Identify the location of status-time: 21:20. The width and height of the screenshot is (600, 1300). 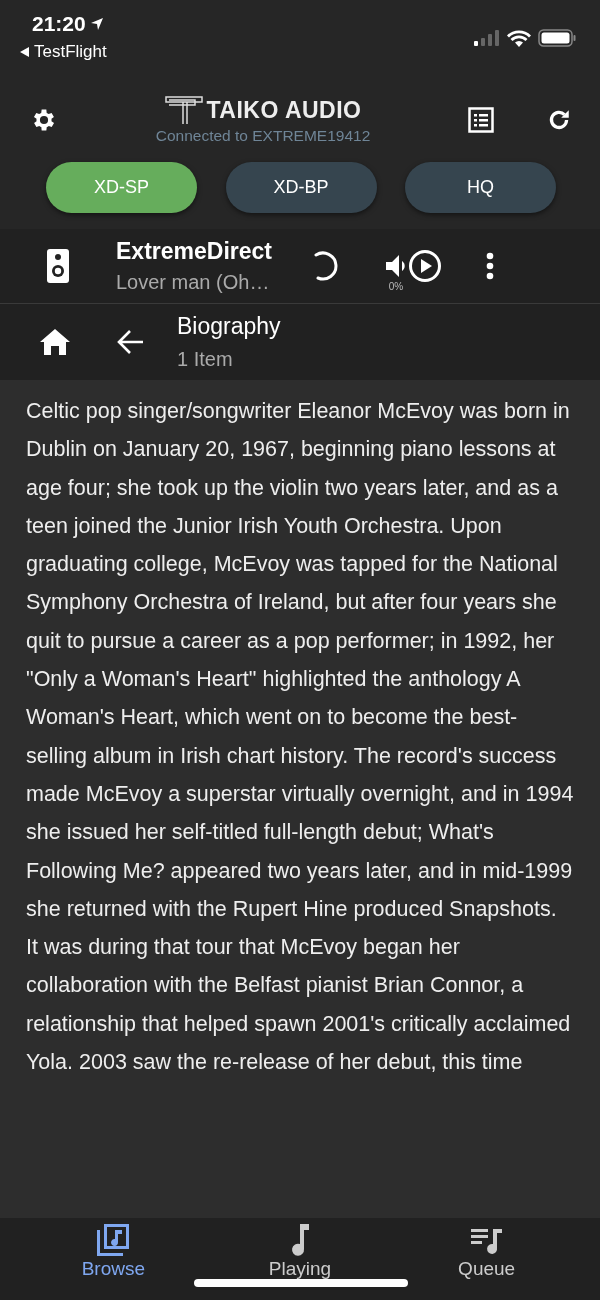
(59, 24).